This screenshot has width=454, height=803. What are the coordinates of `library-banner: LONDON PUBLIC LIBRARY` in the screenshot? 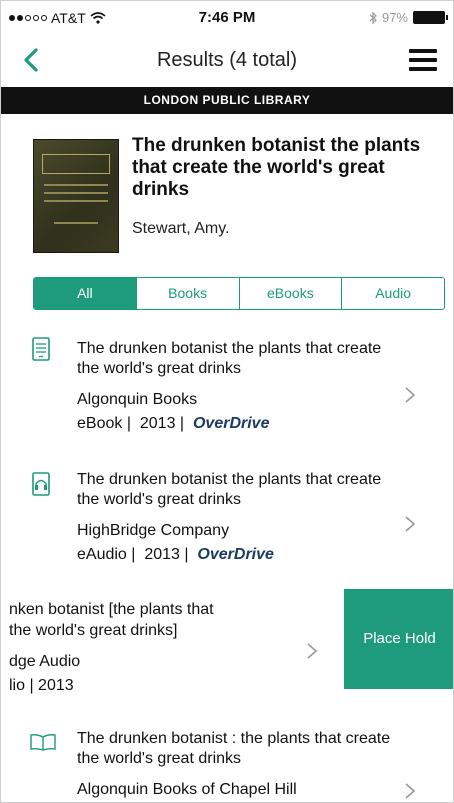 It's located at (227, 100).